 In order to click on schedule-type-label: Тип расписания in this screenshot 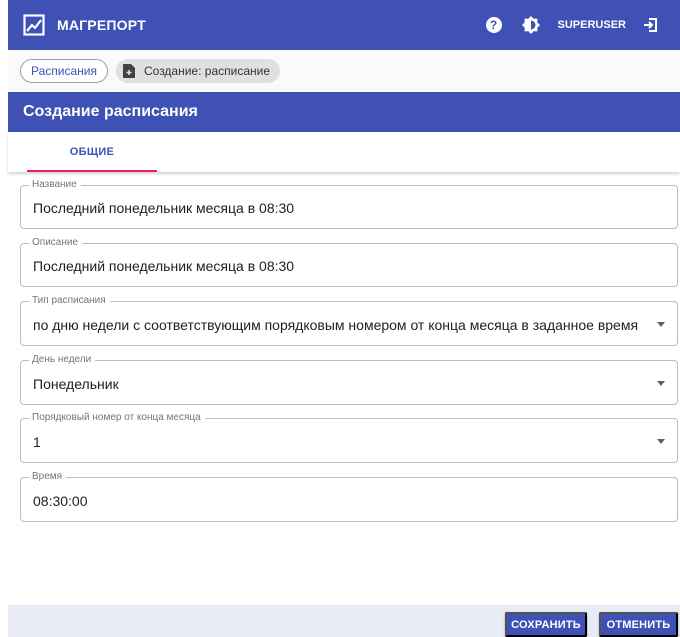, I will do `click(69, 301)`.